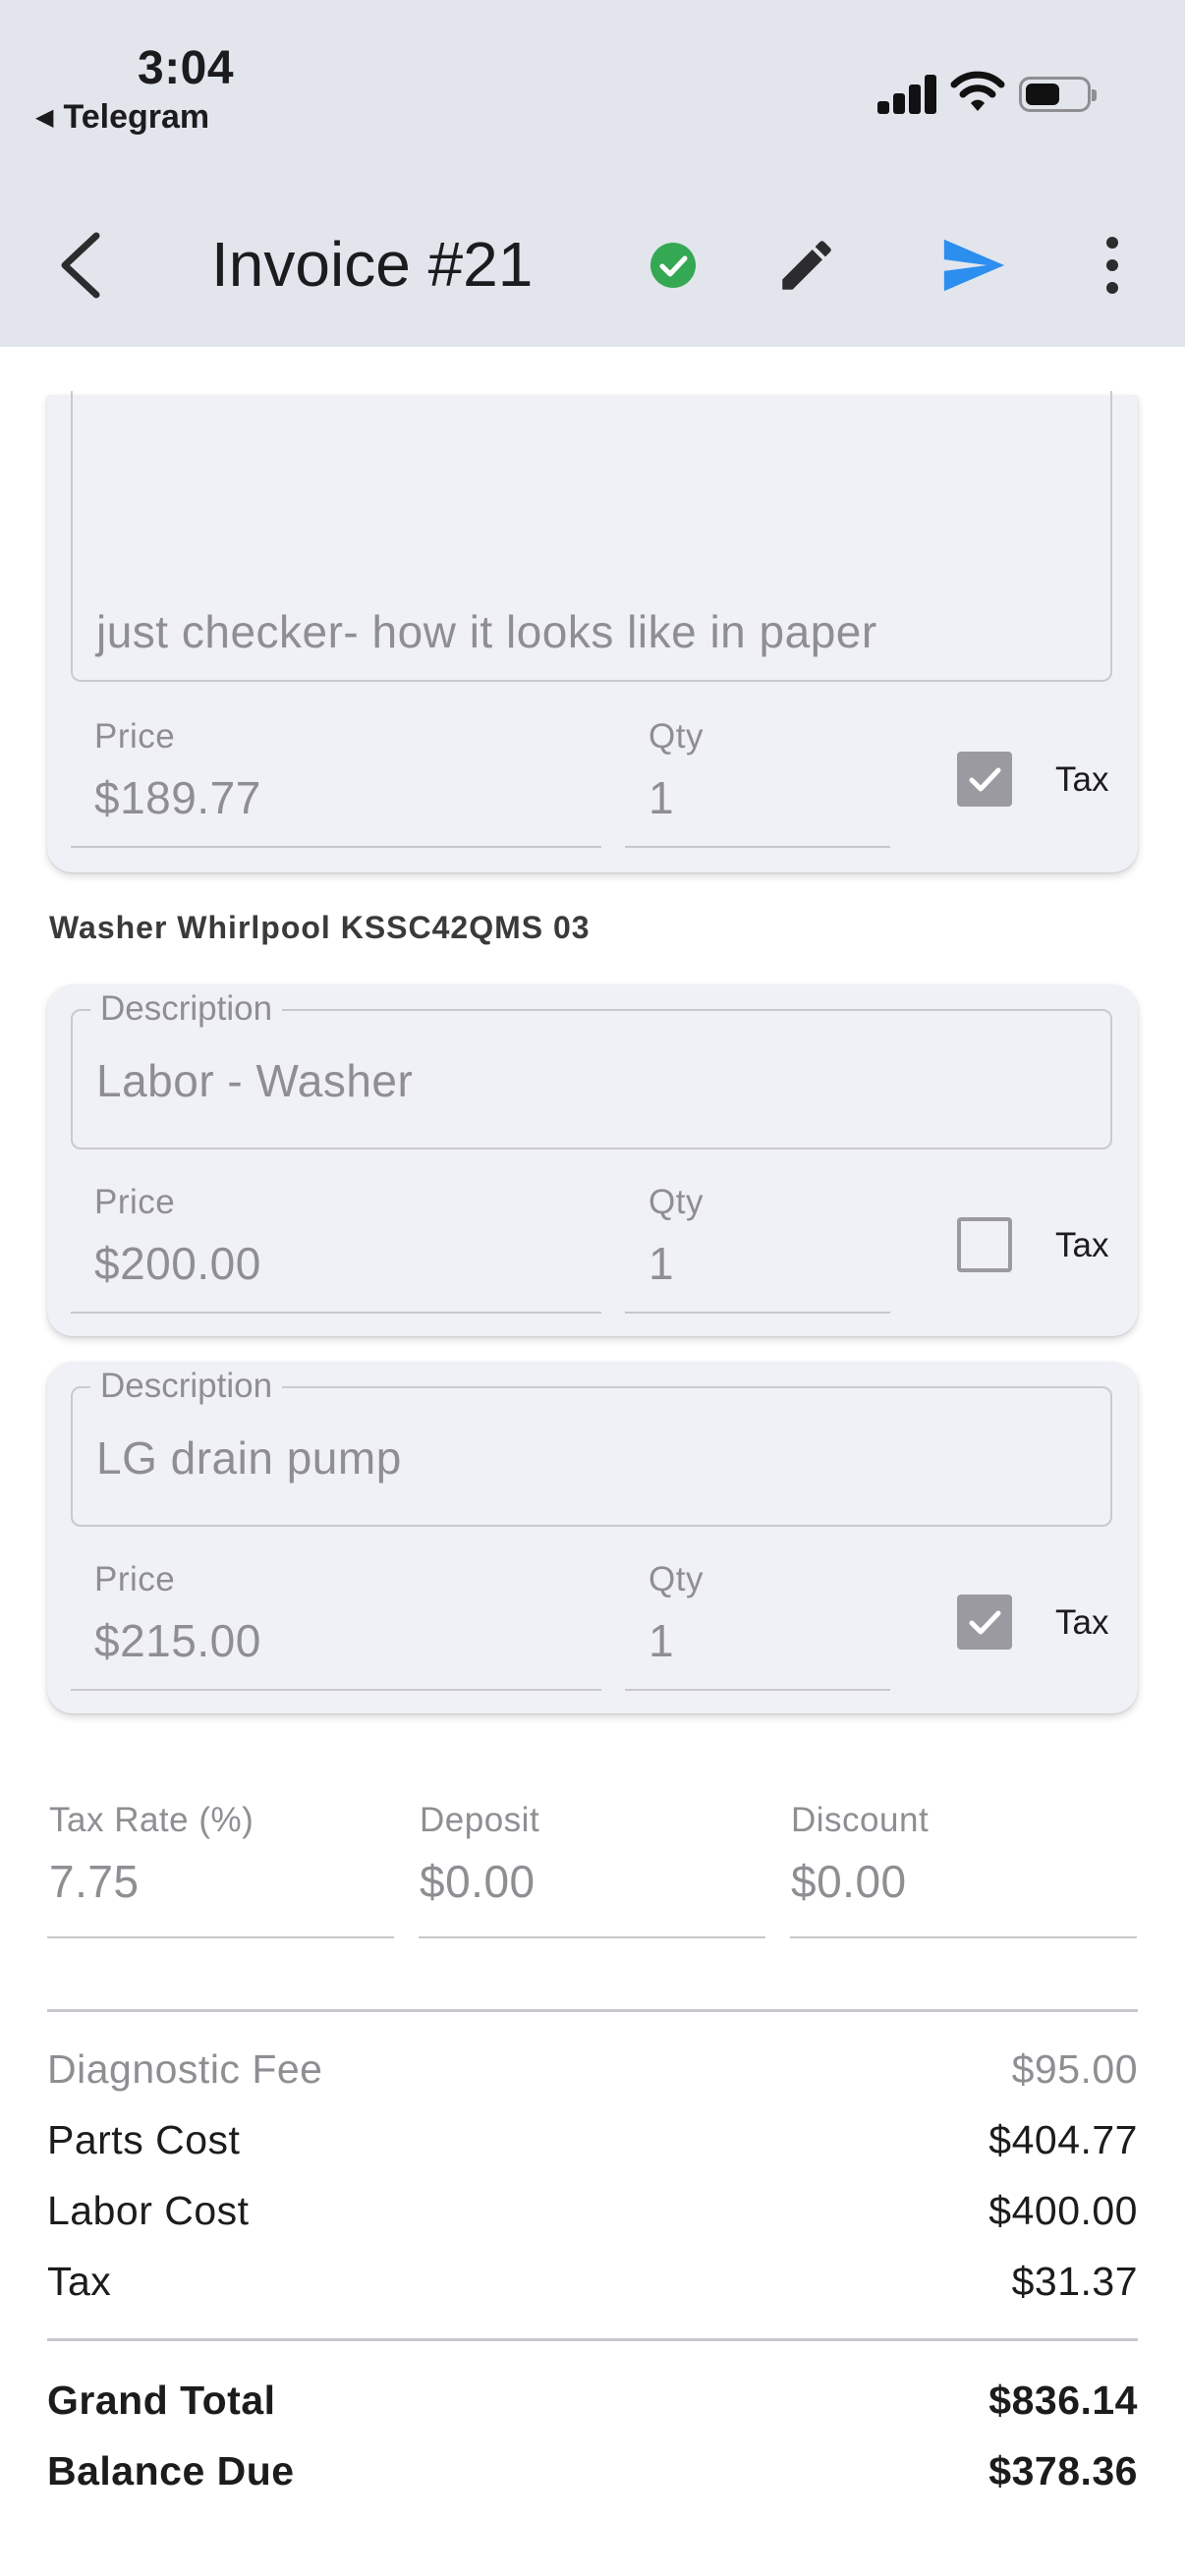 The height and width of the screenshot is (2576, 1185). What do you see at coordinates (1063, 2210) in the screenshot?
I see `labor-cost-value: $400.00` at bounding box center [1063, 2210].